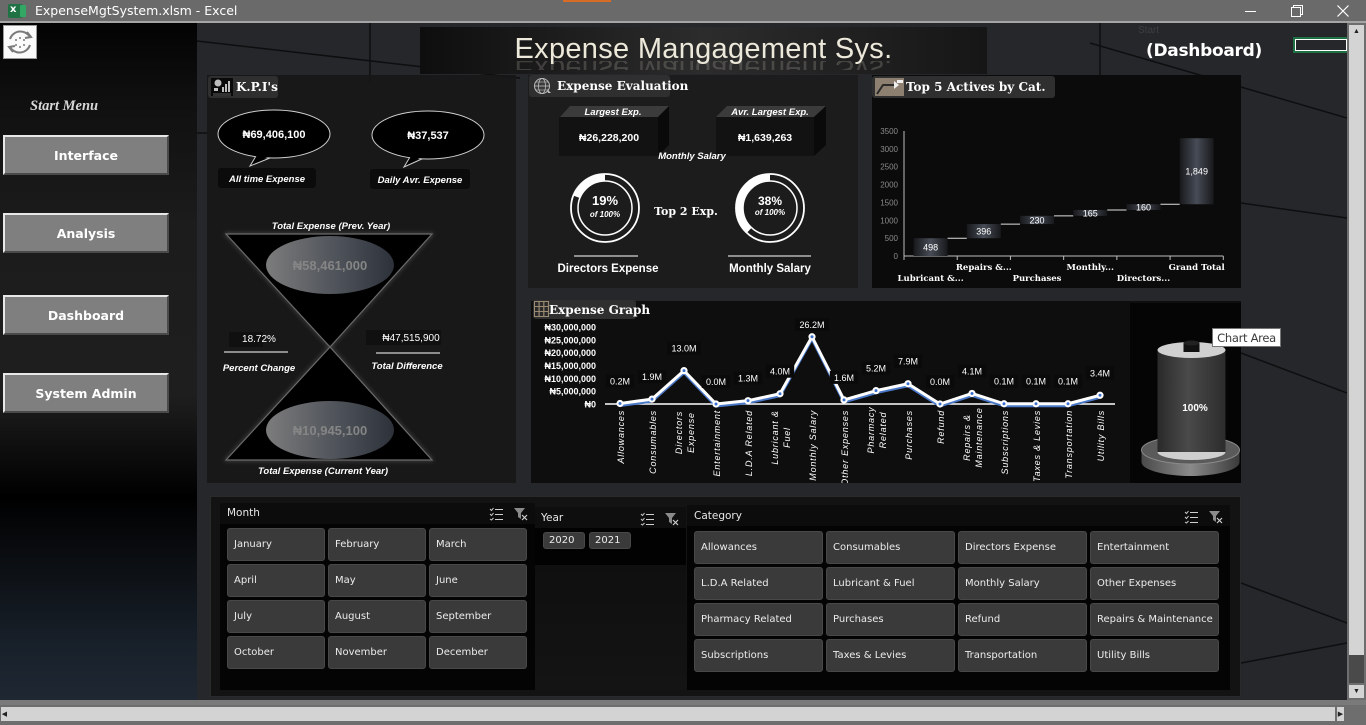 The height and width of the screenshot is (725, 1366). Describe the element at coordinates (671, 714) in the screenshot. I see `horizontal-scroll-thumb` at that location.